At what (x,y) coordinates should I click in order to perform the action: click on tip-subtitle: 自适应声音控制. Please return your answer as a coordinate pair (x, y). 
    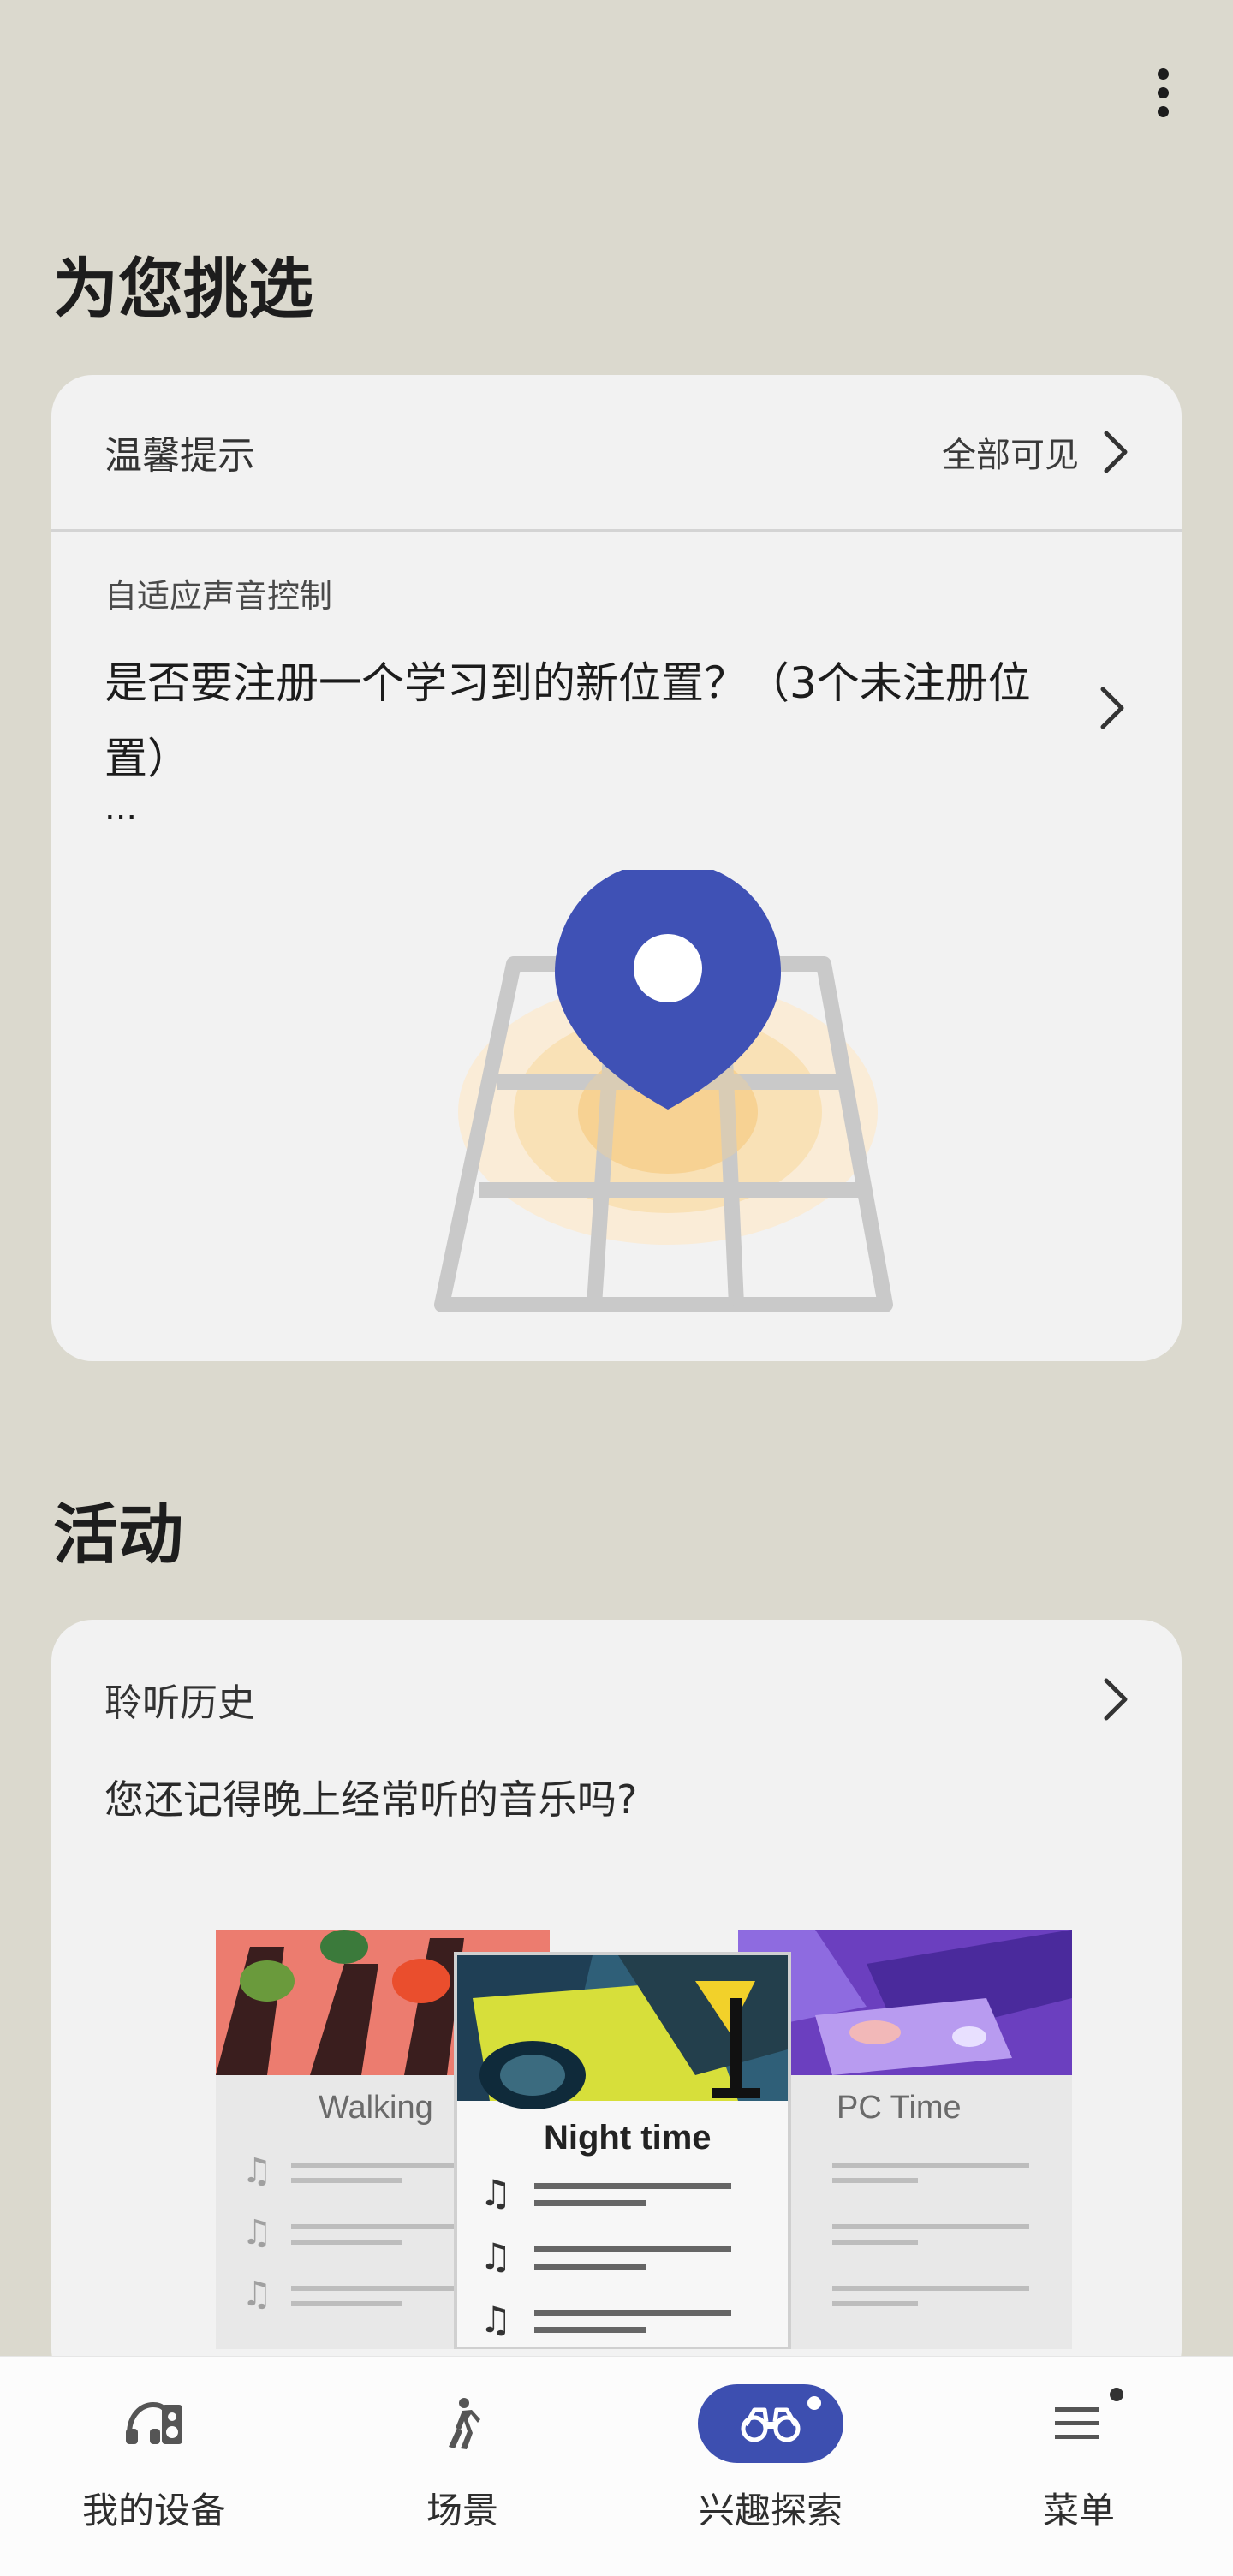
    Looking at the image, I should click on (218, 596).